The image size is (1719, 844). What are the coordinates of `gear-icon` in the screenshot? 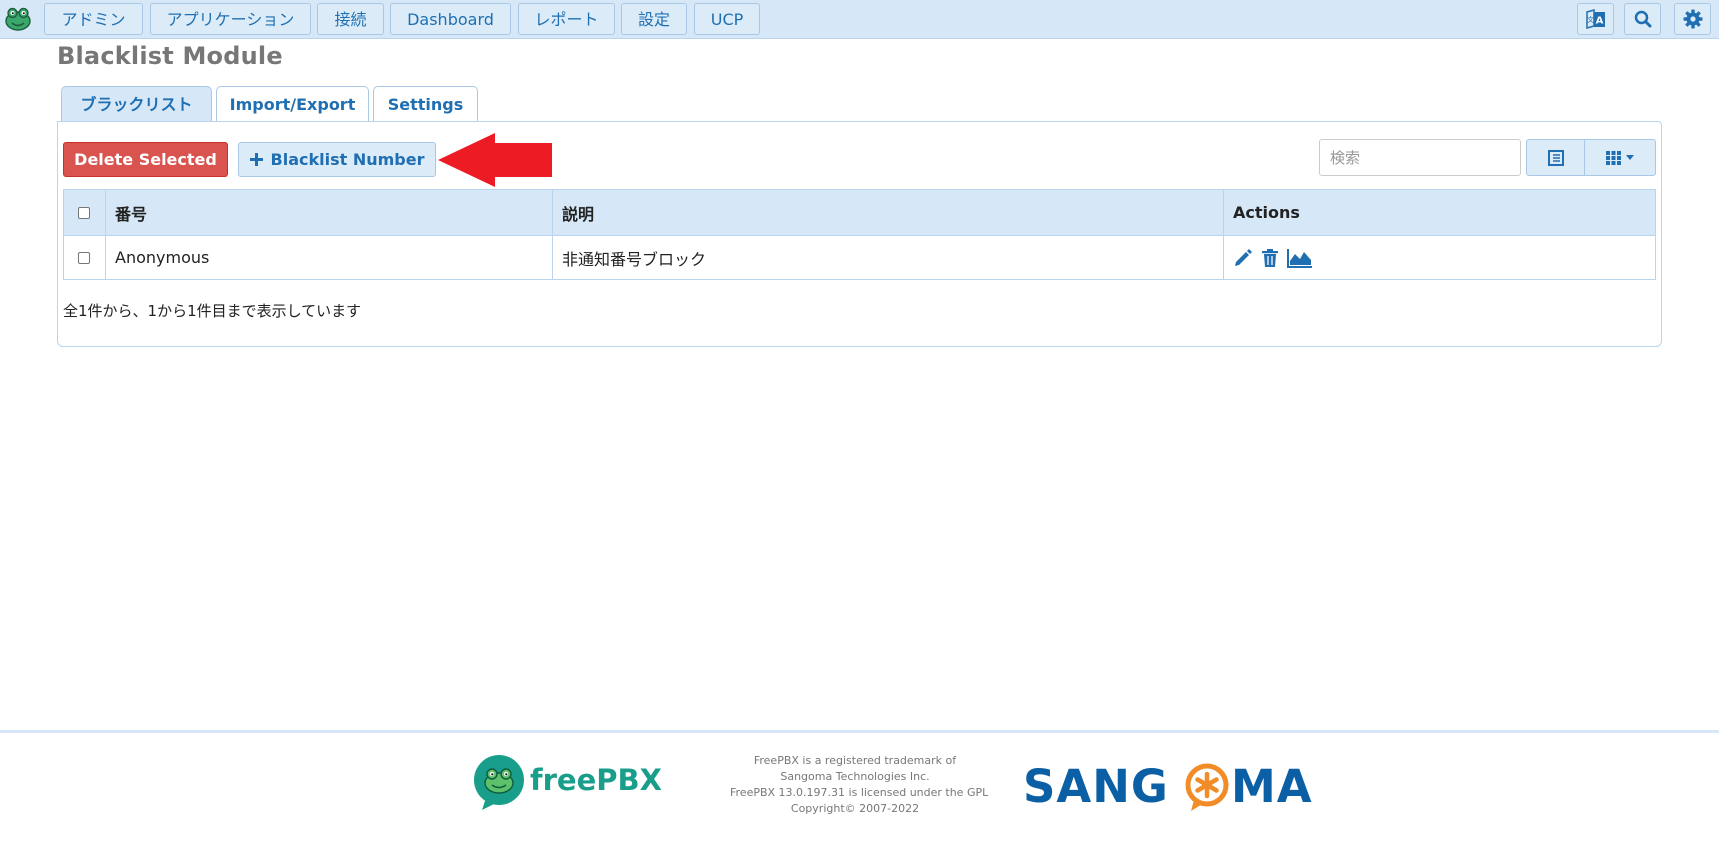 It's located at (1692, 19).